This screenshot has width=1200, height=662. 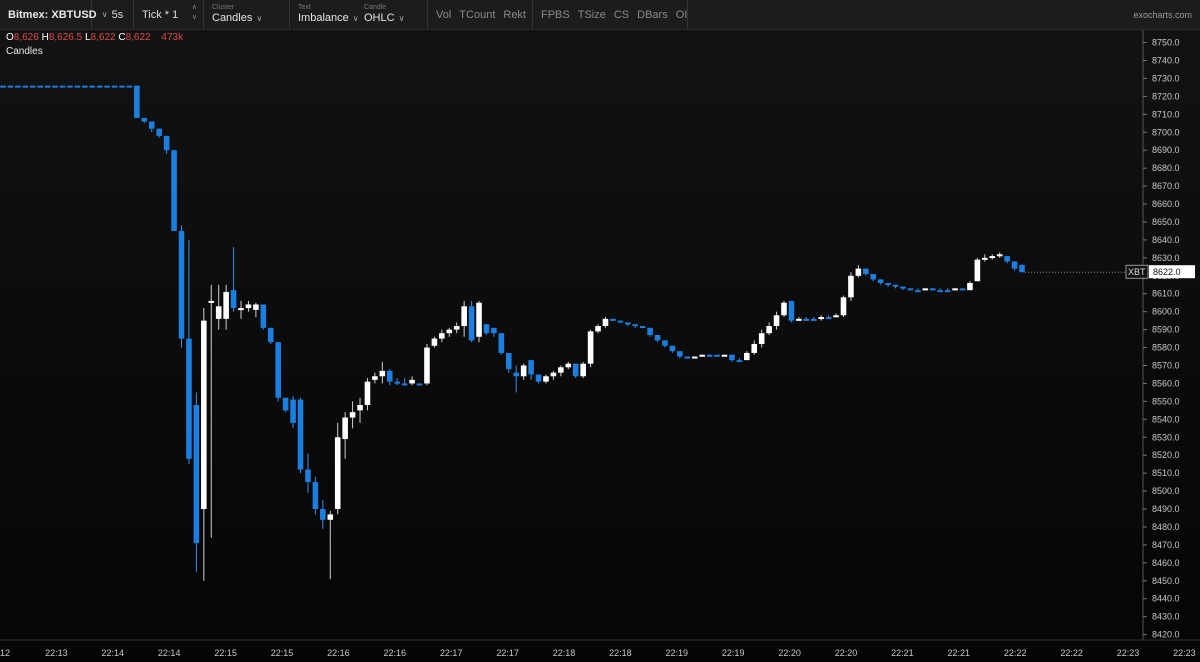 What do you see at coordinates (620, 653) in the screenshot?
I see `time-tick-label: 22:18` at bounding box center [620, 653].